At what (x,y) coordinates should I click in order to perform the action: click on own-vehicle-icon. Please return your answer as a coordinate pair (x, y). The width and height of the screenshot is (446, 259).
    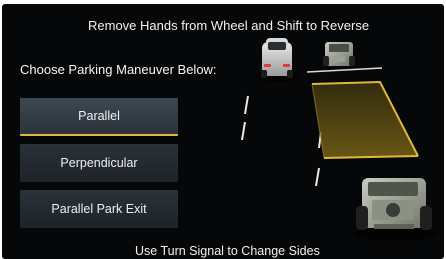
    Looking at the image, I should click on (277, 60).